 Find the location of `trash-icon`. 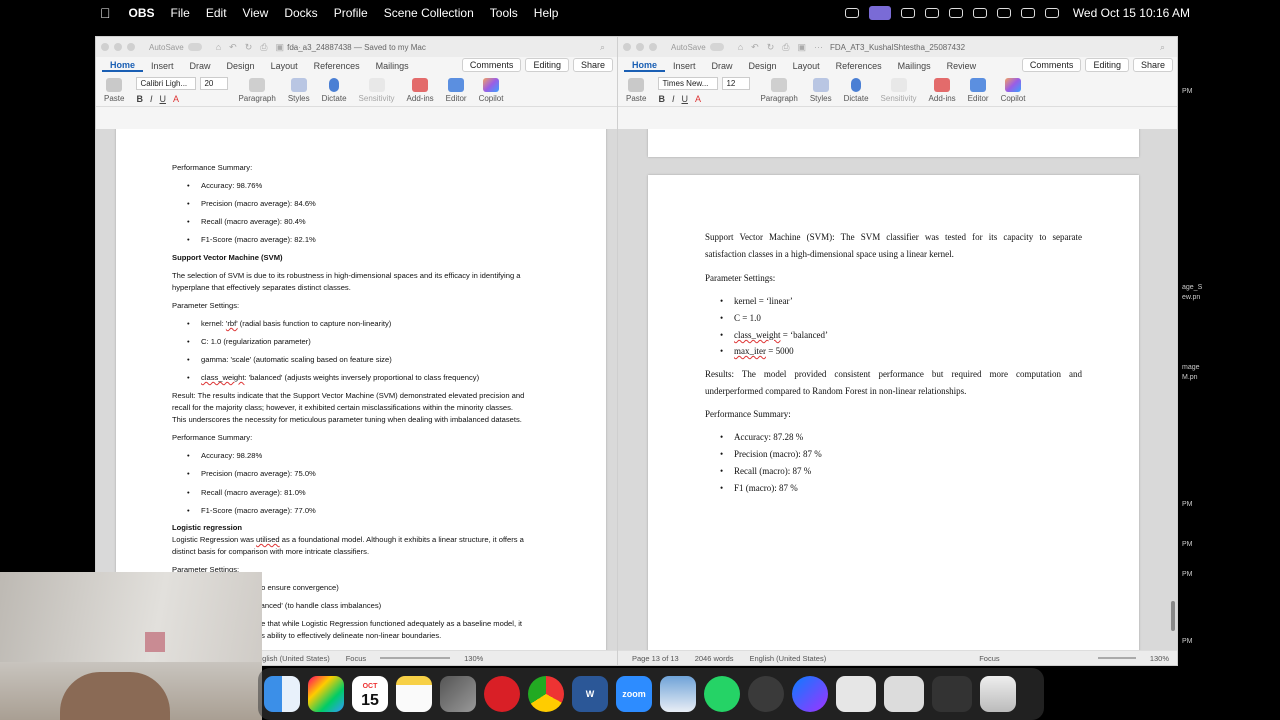

trash-icon is located at coordinates (998, 694).